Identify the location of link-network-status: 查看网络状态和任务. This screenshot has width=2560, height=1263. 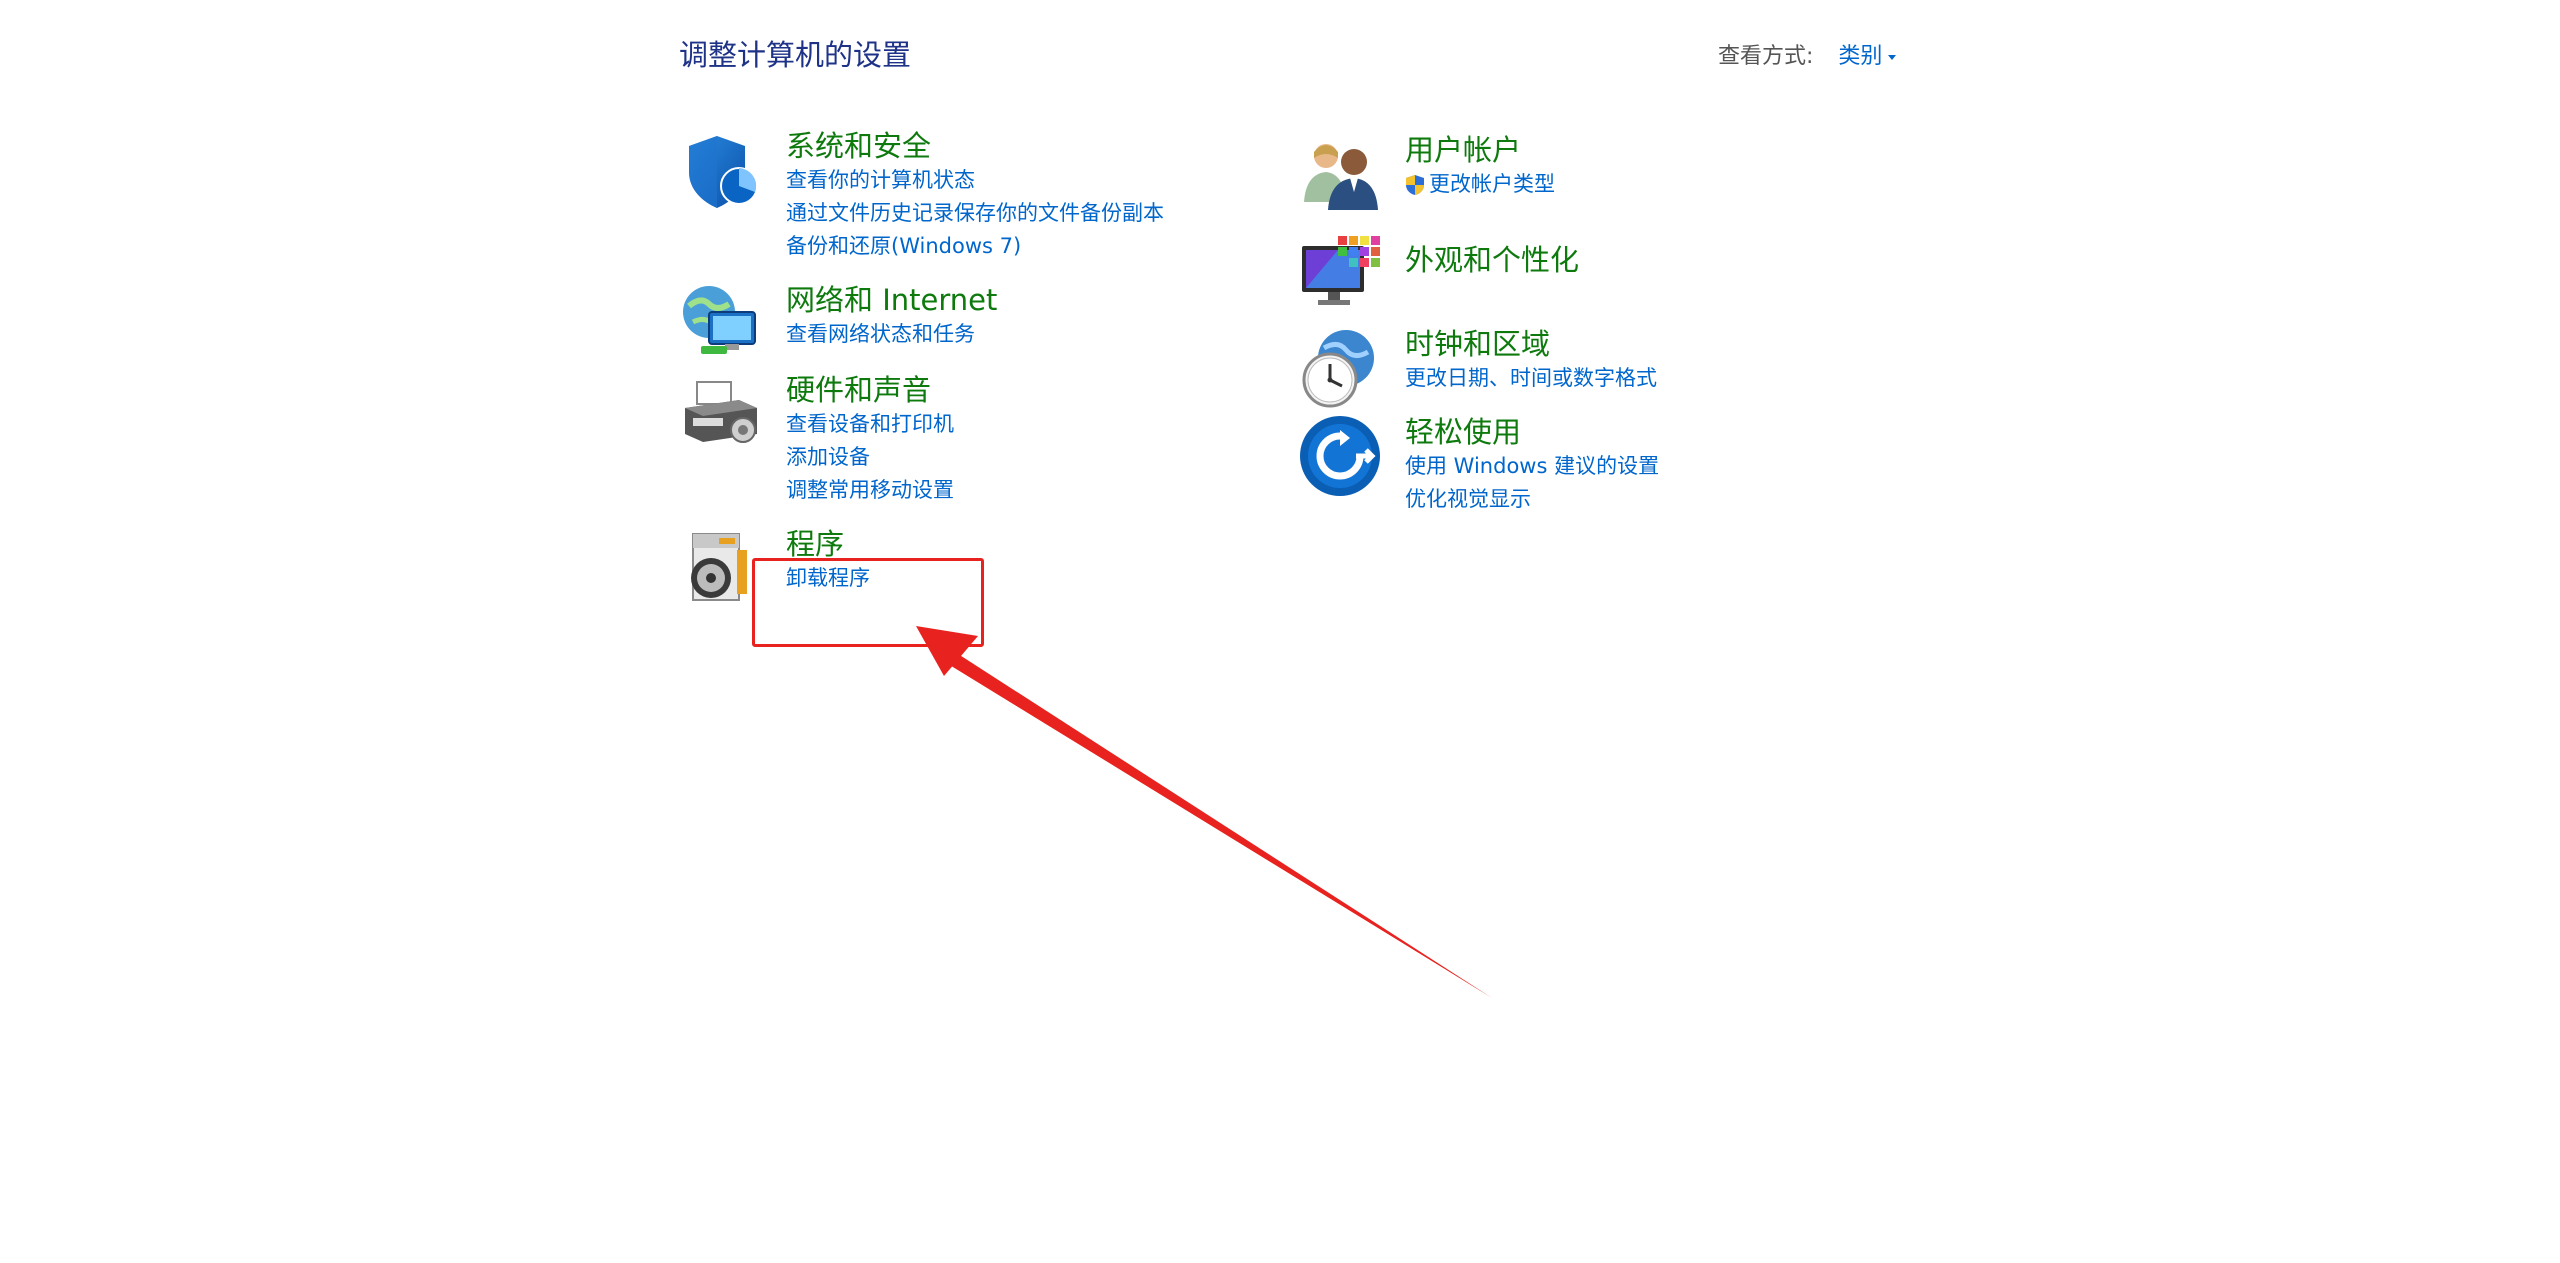
(891, 334).